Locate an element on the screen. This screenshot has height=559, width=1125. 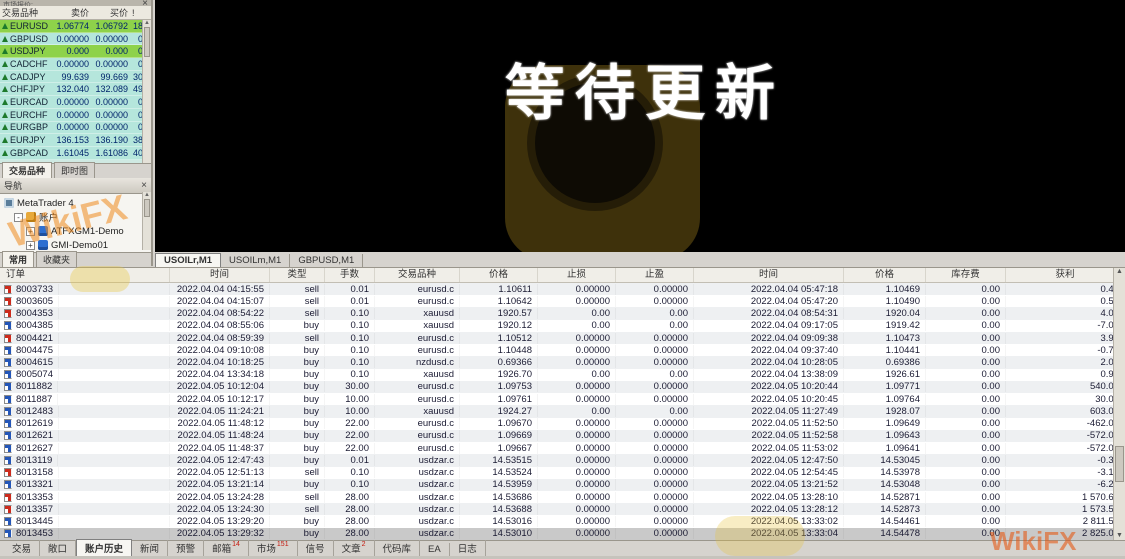
column-bid: 卖价 is located at coordinates (71, 12).